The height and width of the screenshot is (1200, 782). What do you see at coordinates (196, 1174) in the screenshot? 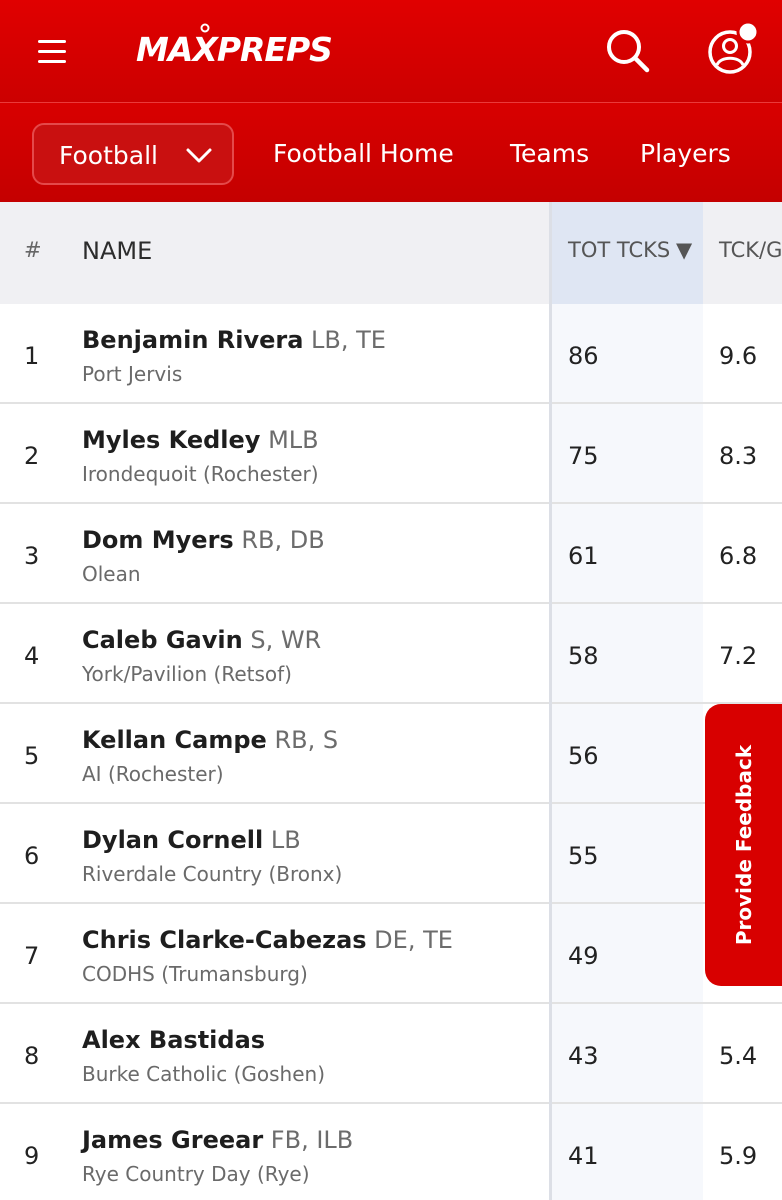
I see `school-name: Rye Country Day (Rye)` at bounding box center [196, 1174].